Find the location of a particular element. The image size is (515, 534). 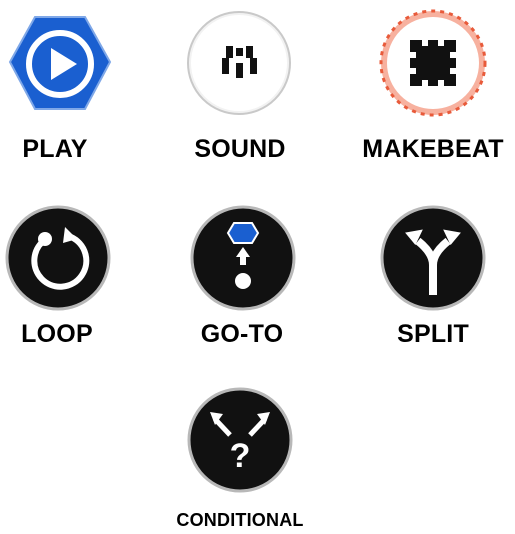

goto-tile is located at coordinates (243, 258).